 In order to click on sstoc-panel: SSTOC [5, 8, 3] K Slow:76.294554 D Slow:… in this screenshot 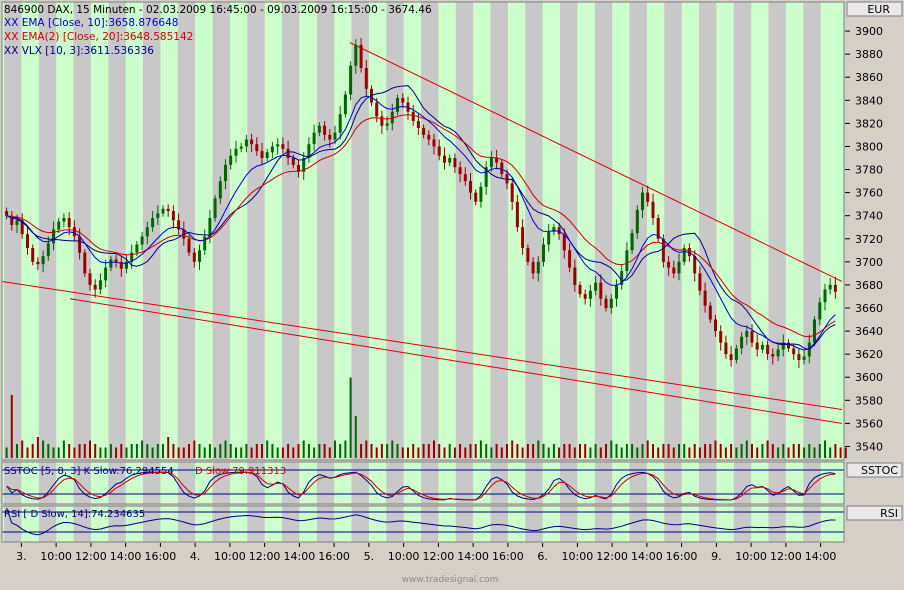, I will do `click(452, 483)`.